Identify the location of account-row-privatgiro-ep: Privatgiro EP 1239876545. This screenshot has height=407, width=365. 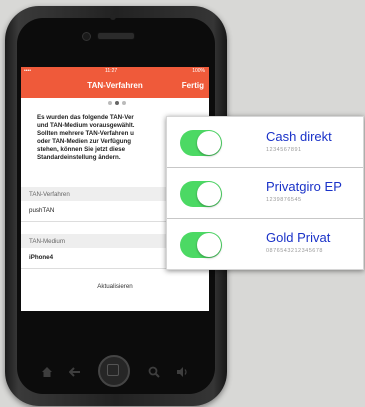
(265, 193).